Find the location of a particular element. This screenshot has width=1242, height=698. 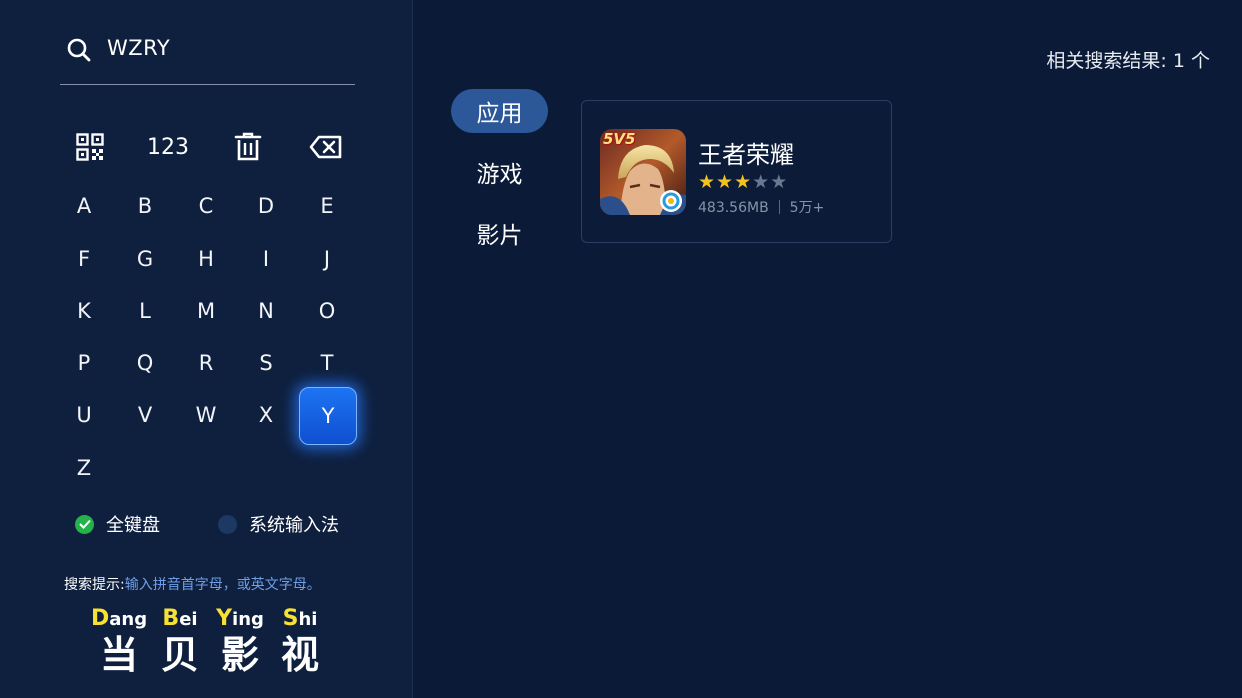

qrcode-icon is located at coordinates (90, 147).